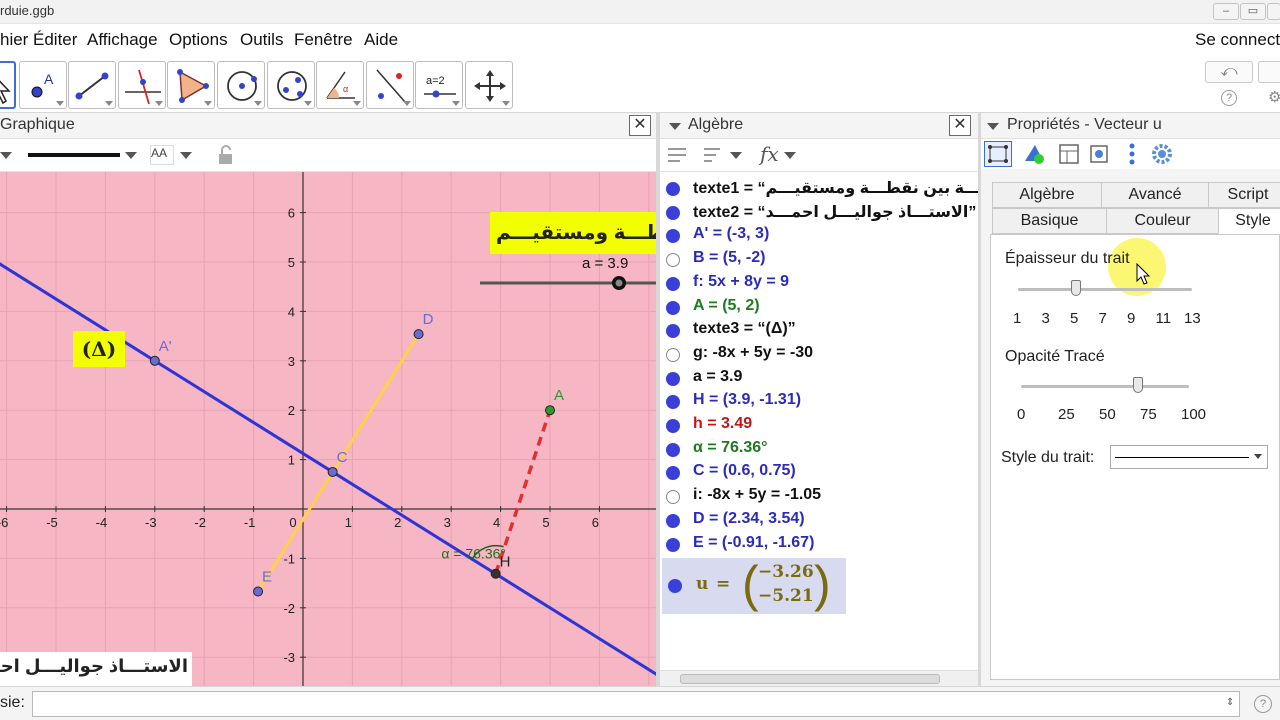 This screenshot has width=1280, height=720. Describe the element at coordinates (757, 495) in the screenshot. I see `algebra-row-text: i: -8x + 5y = -1.05` at that location.